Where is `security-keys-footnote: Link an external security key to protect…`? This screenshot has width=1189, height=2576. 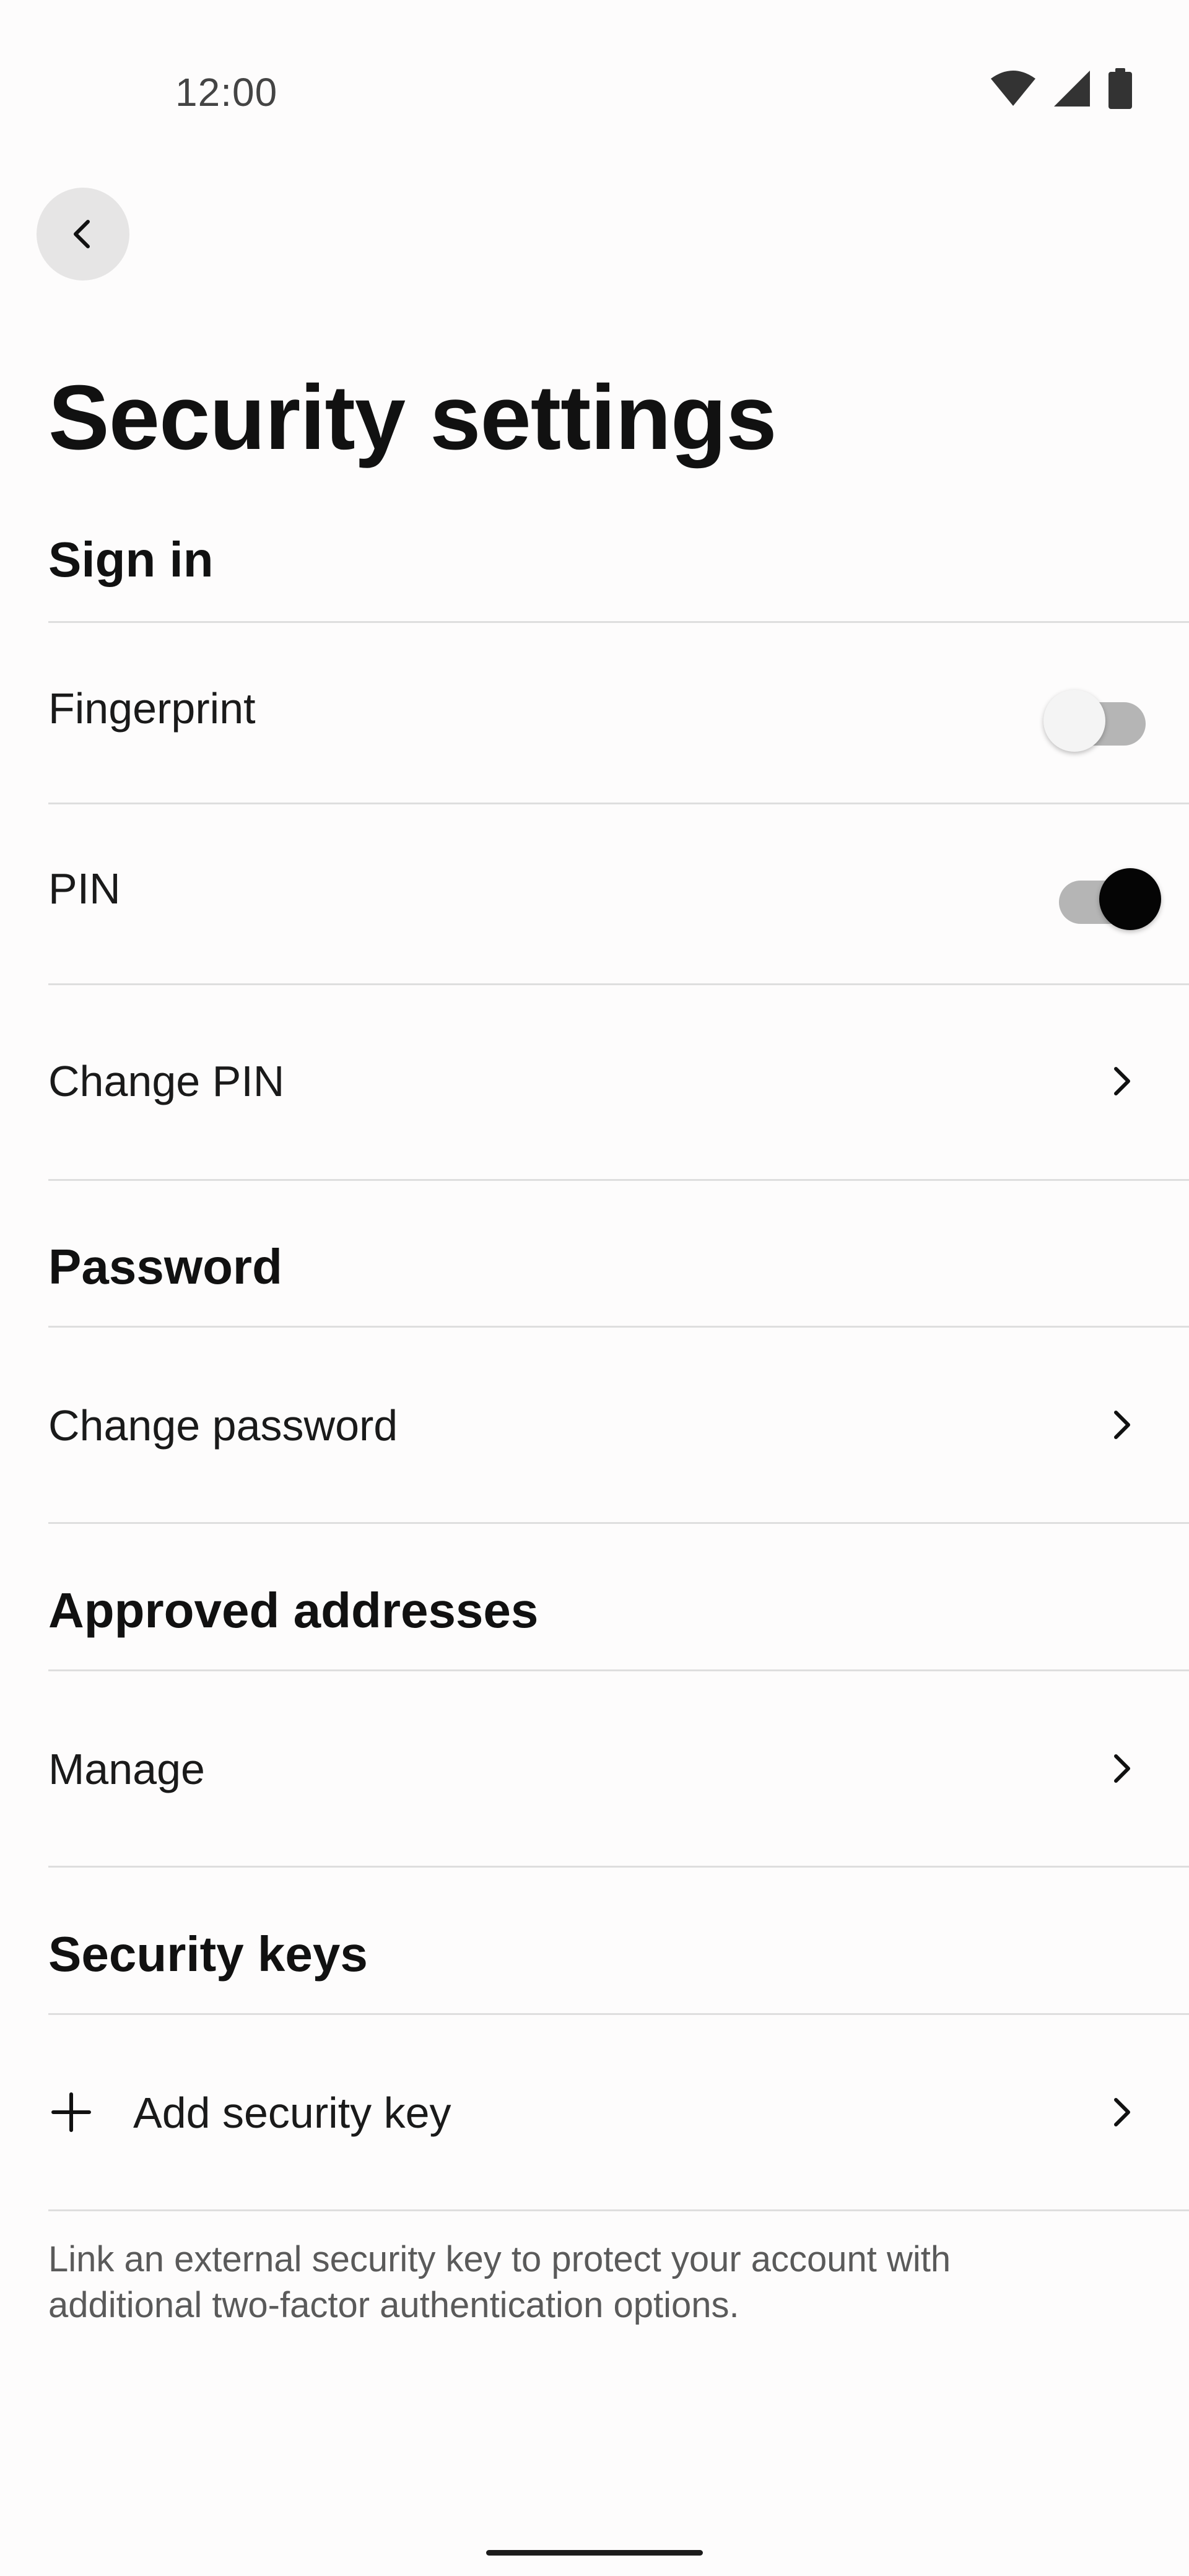 security-keys-footnote: Link an external security key to protect… is located at coordinates (499, 2282).